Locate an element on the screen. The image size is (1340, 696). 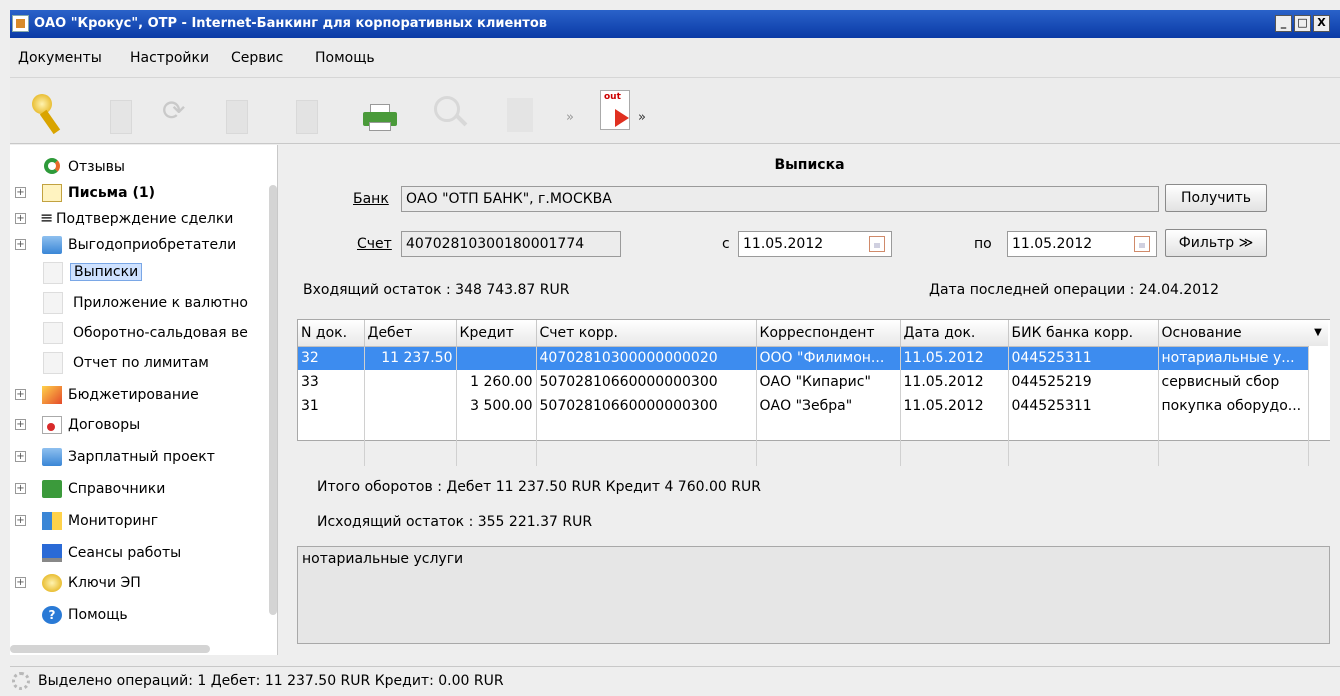
last-operation-date: Дата последней операции : 24.04.2012 is located at coordinates (1074, 290).